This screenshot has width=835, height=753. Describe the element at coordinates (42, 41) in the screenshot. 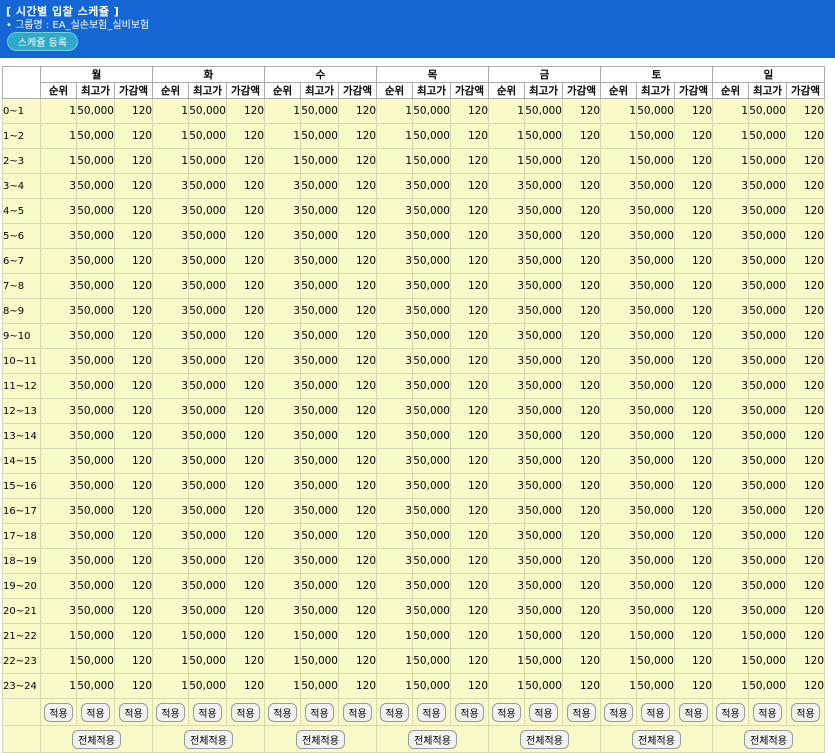

I see `register-schedule-button: 스케쥴 등록` at that location.